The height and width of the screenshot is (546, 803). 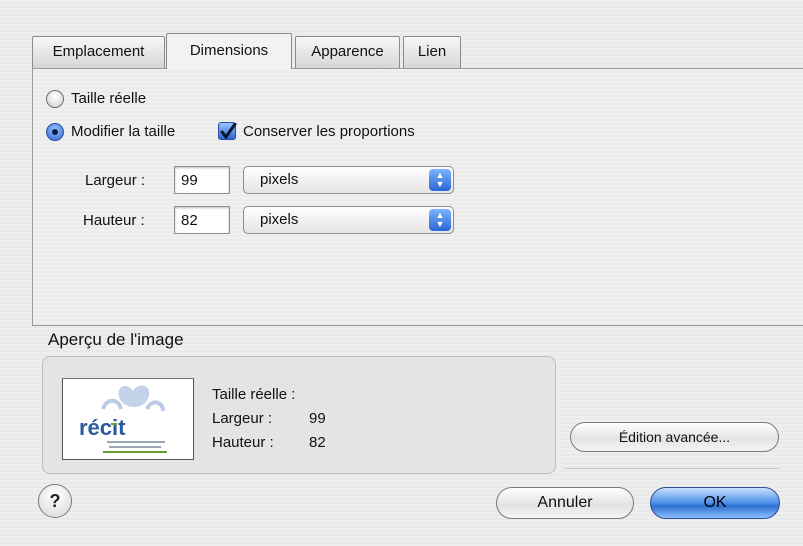 I want to click on preview-height-label: Hauteur :, so click(x=243, y=442).